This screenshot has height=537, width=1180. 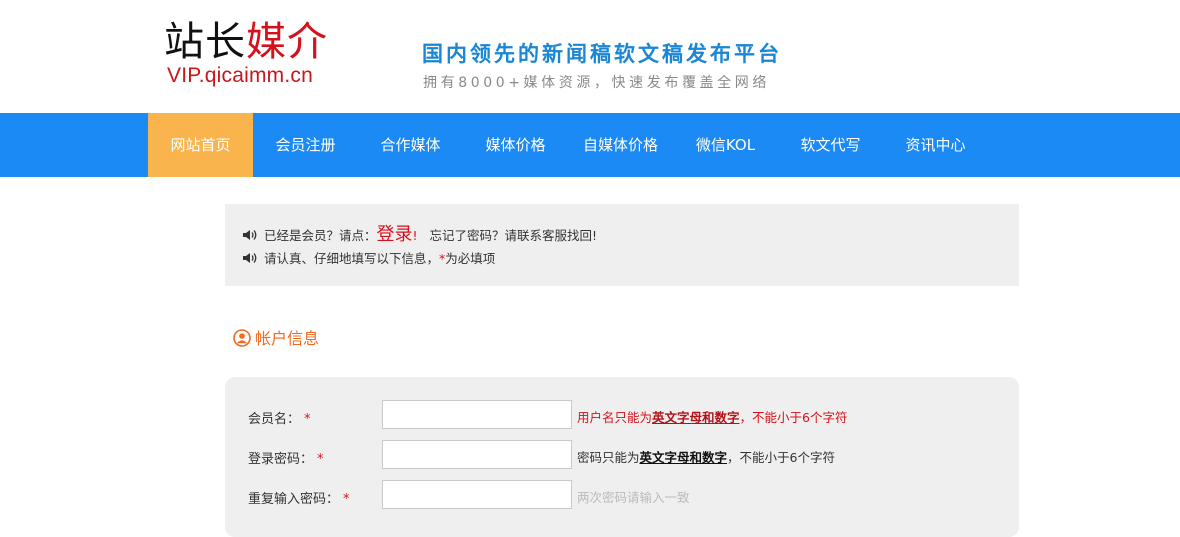 What do you see at coordinates (352, 258) in the screenshot?
I see `notice-required-prefix: 请认真、仔细地填写以下信息，` at bounding box center [352, 258].